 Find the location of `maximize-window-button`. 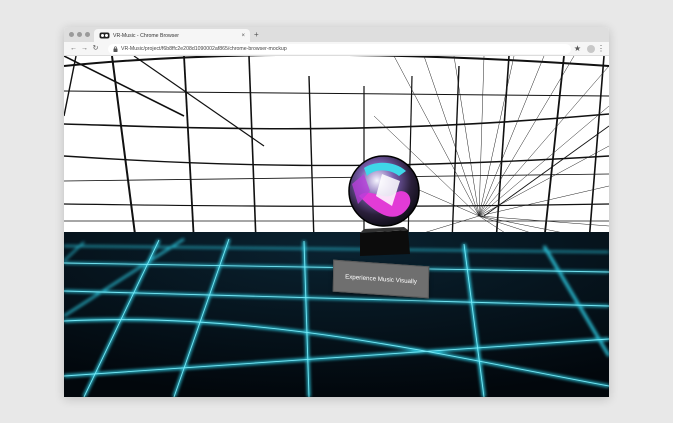

maximize-window-button is located at coordinates (87, 34).